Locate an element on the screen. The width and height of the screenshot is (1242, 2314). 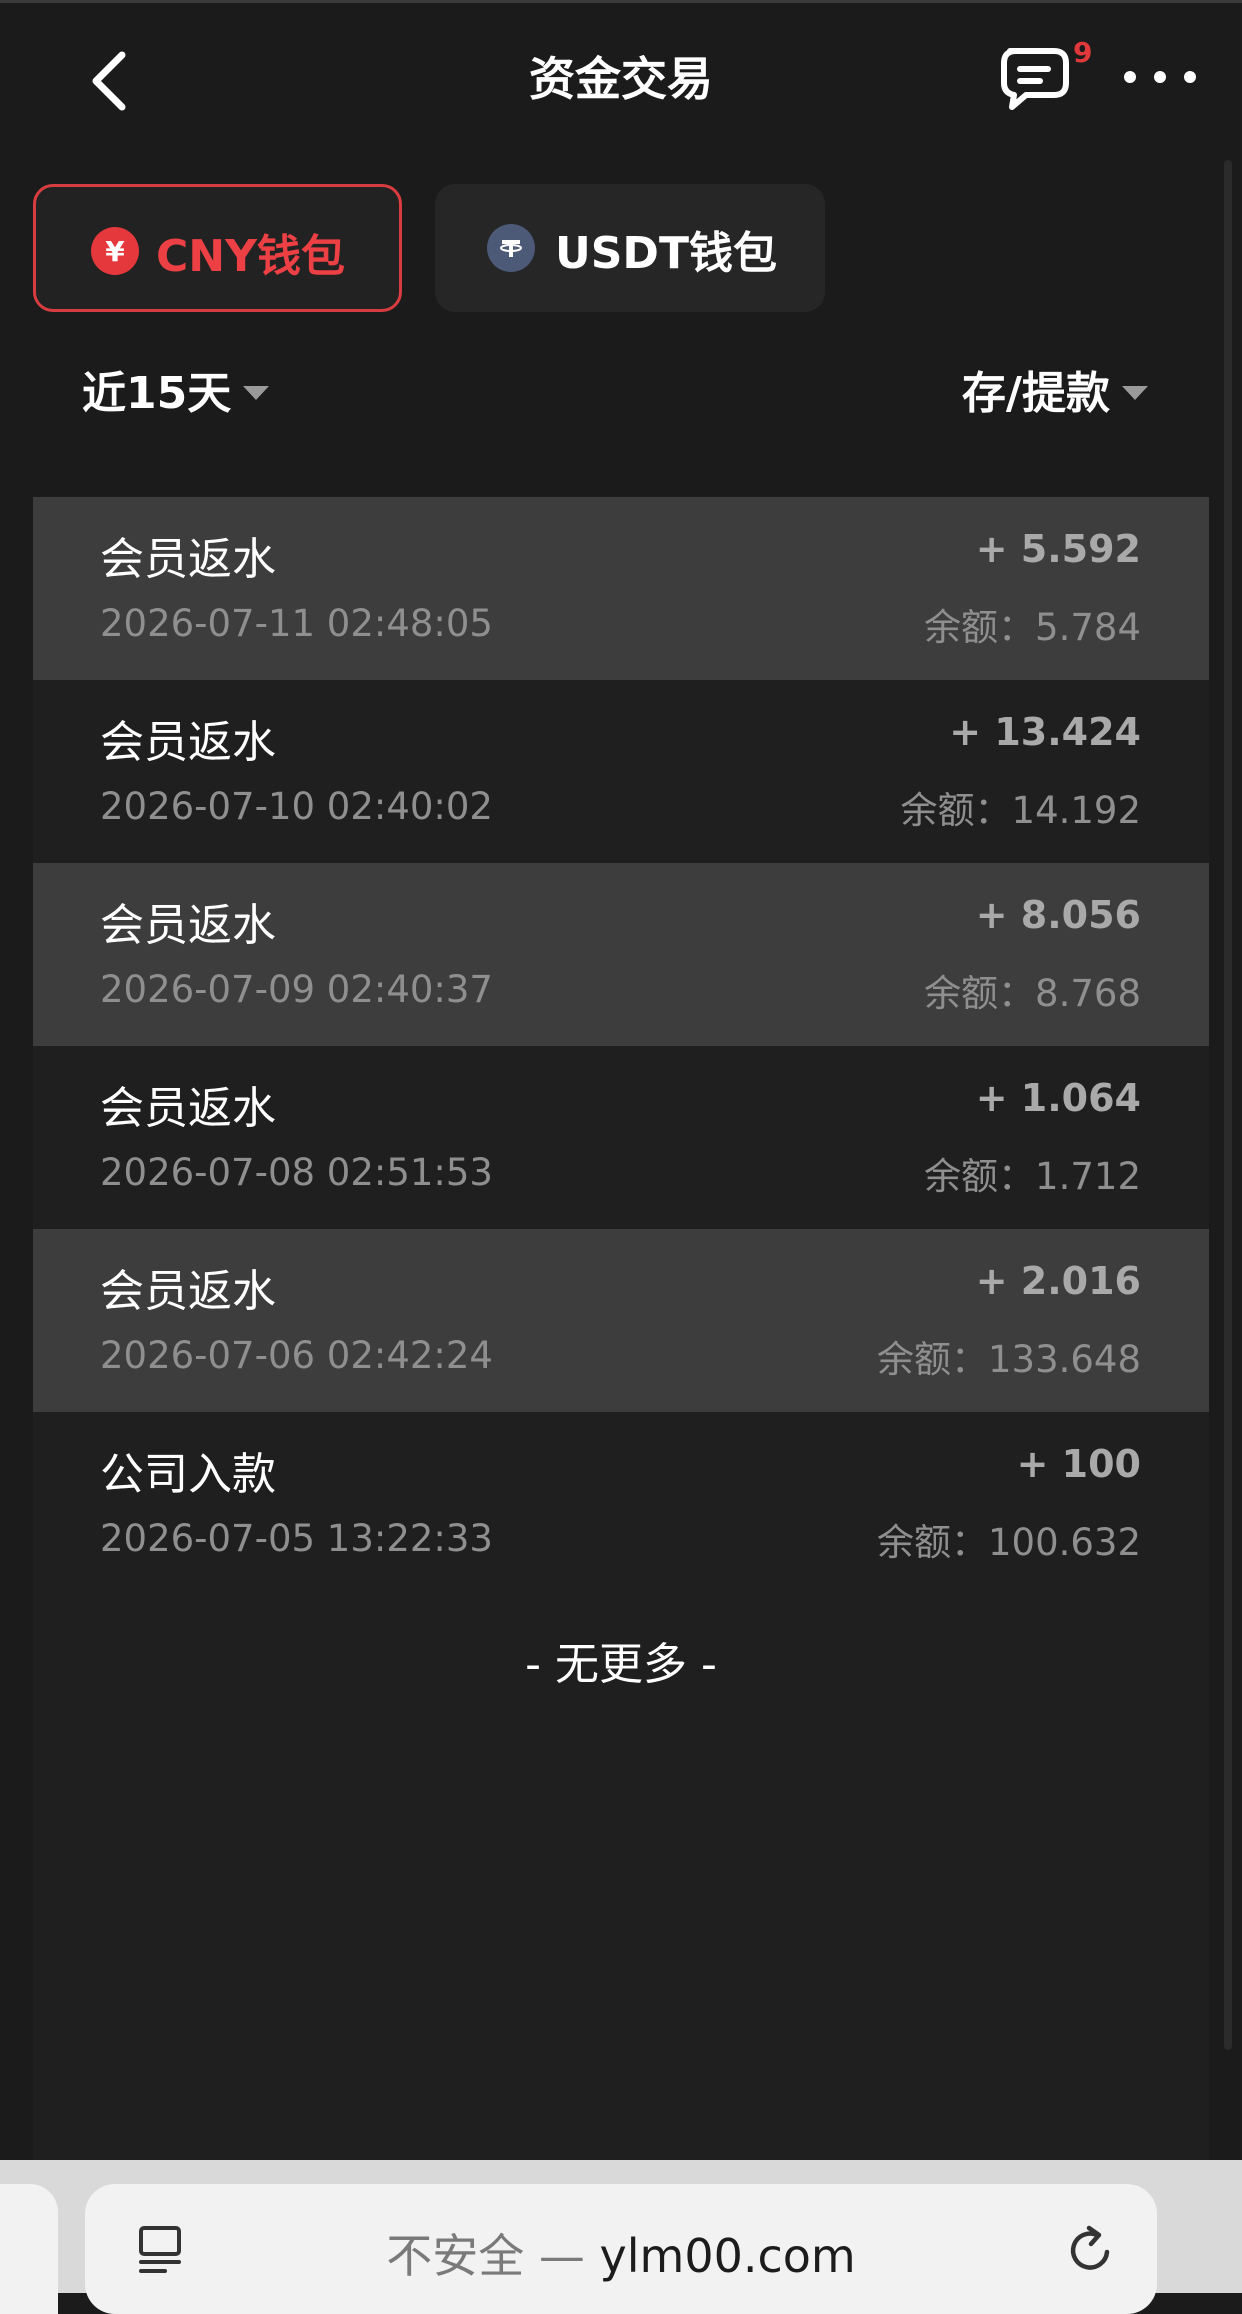
url-text: 不安全 — ylm00.com is located at coordinates (621, 2253).